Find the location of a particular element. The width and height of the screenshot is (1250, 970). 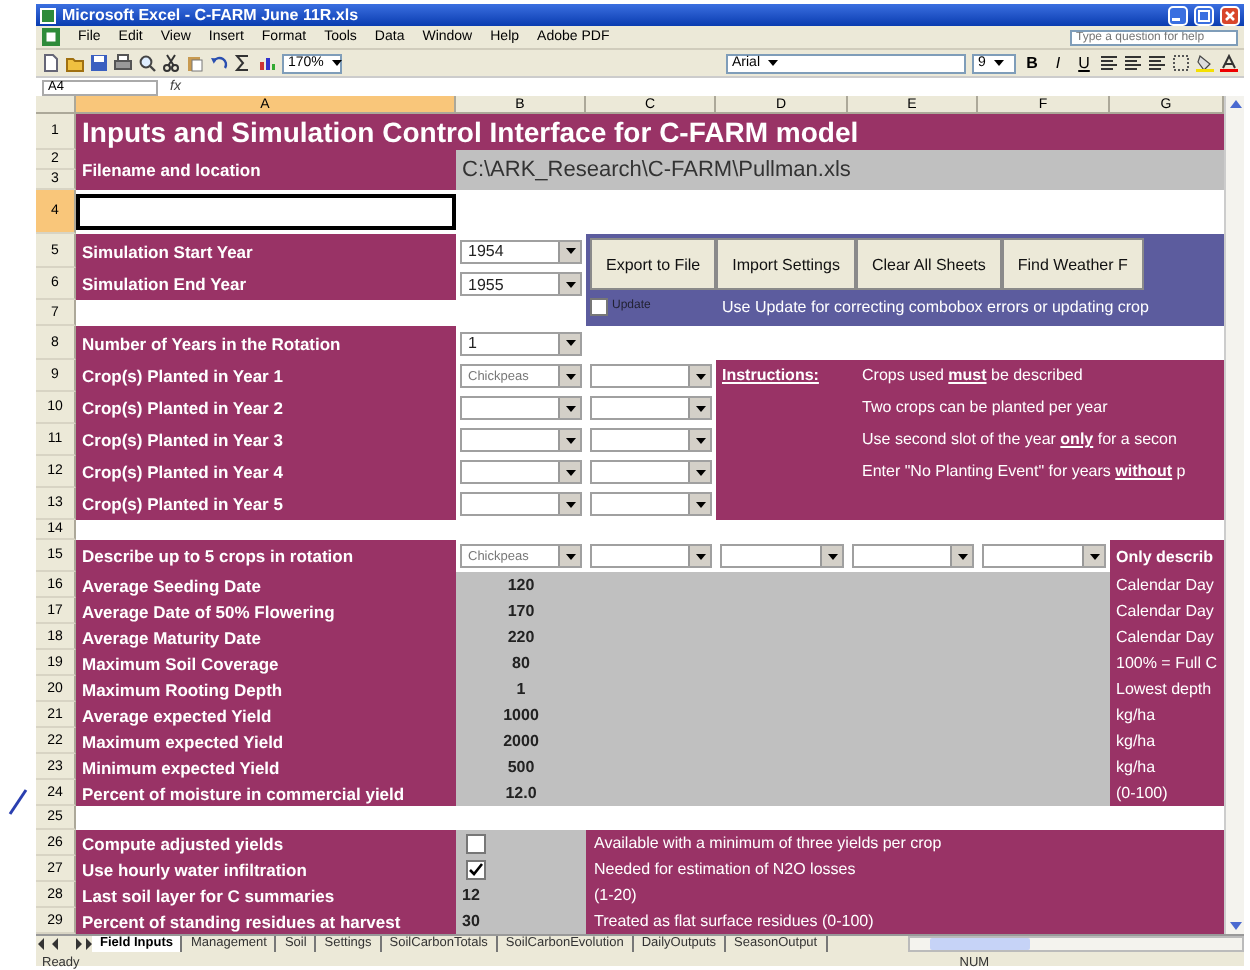

unit-text: Lowest depth is located at coordinates (1167, 689).